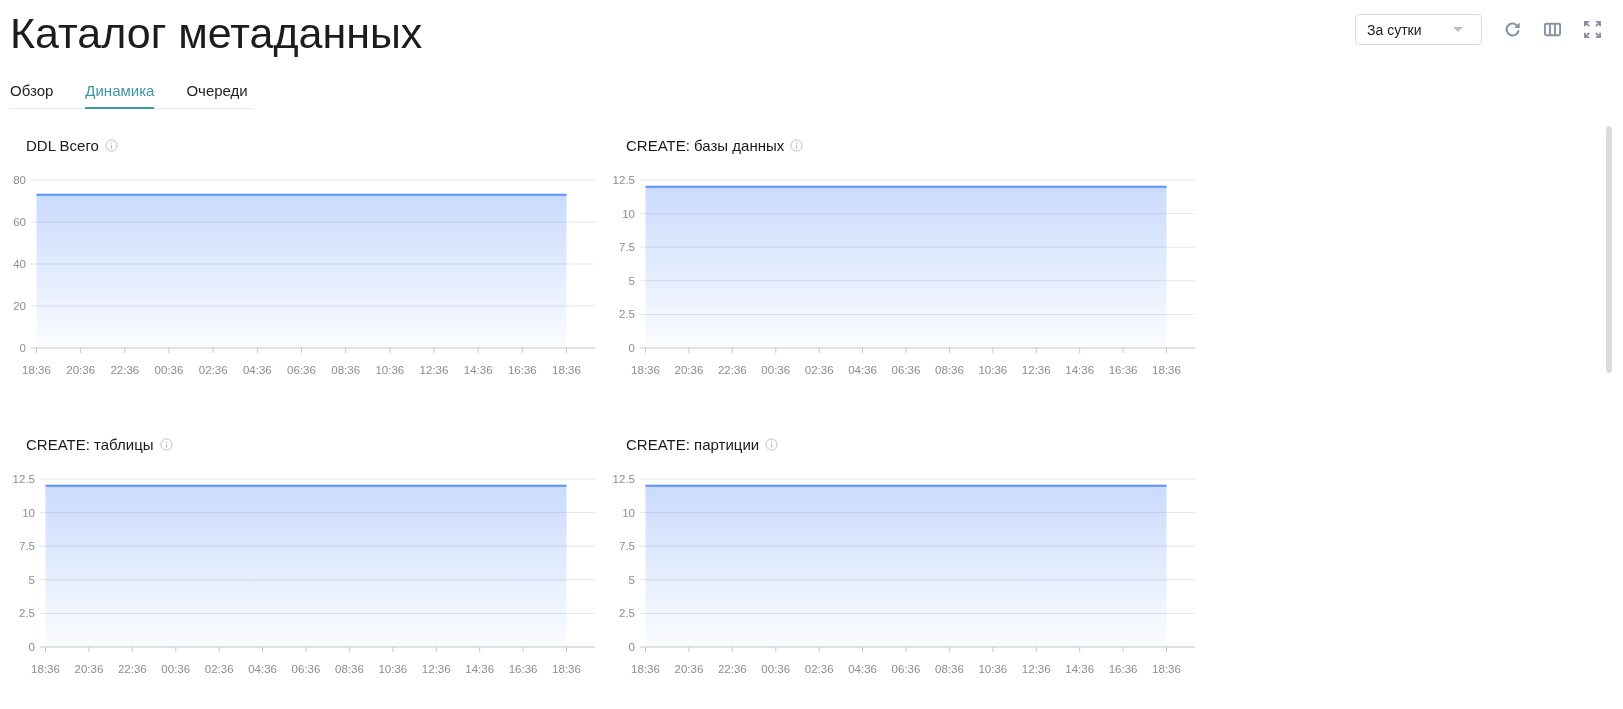 The width and height of the screenshot is (1623, 709). What do you see at coordinates (19, 180) in the screenshot?
I see `y-axis-label: 80` at bounding box center [19, 180].